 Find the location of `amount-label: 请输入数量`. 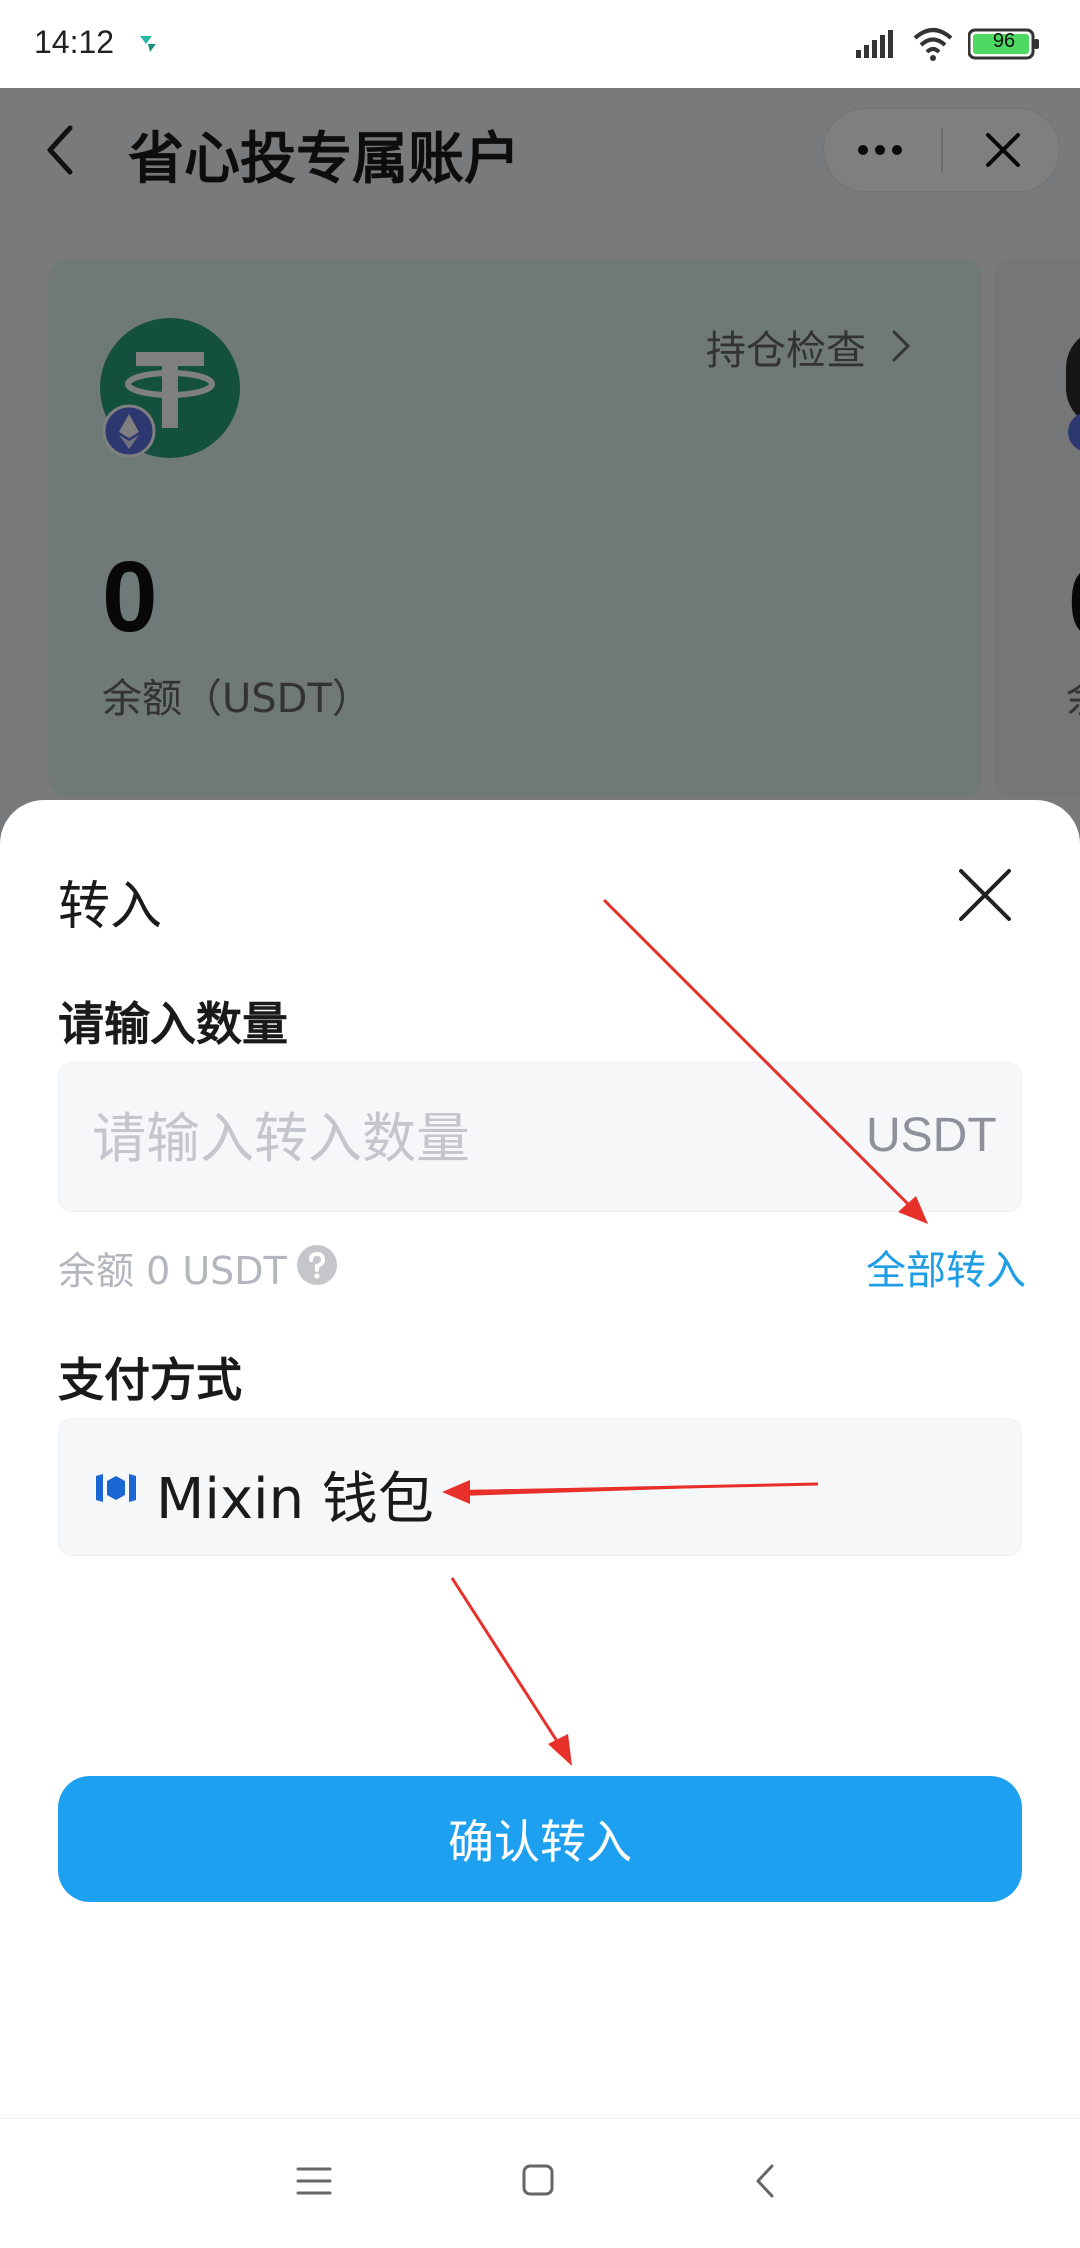

amount-label: 请输入数量 is located at coordinates (173, 1024).